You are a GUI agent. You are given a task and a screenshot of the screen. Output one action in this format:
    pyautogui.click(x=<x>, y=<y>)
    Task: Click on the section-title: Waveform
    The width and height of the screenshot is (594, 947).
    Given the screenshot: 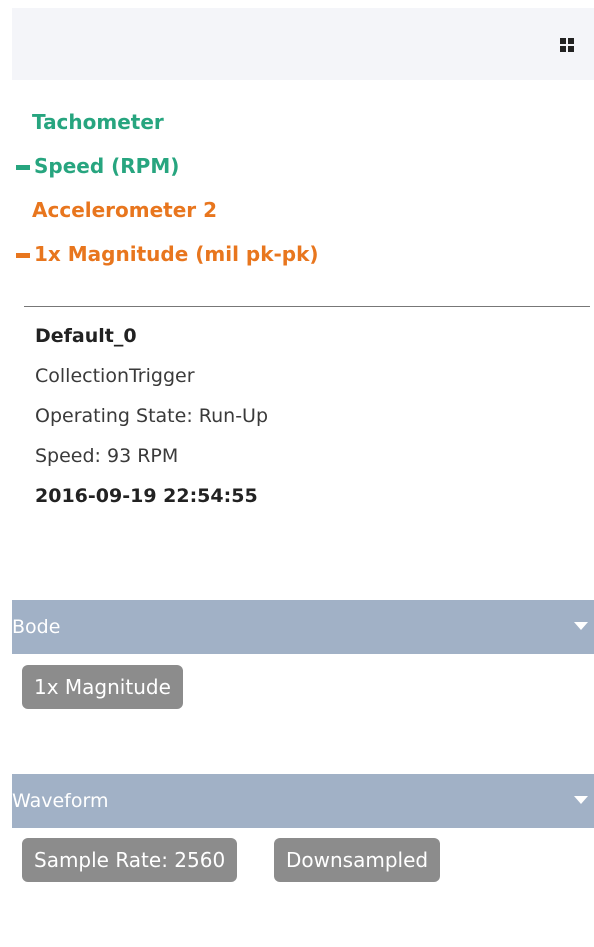 What is the action you would take?
    pyautogui.click(x=60, y=801)
    